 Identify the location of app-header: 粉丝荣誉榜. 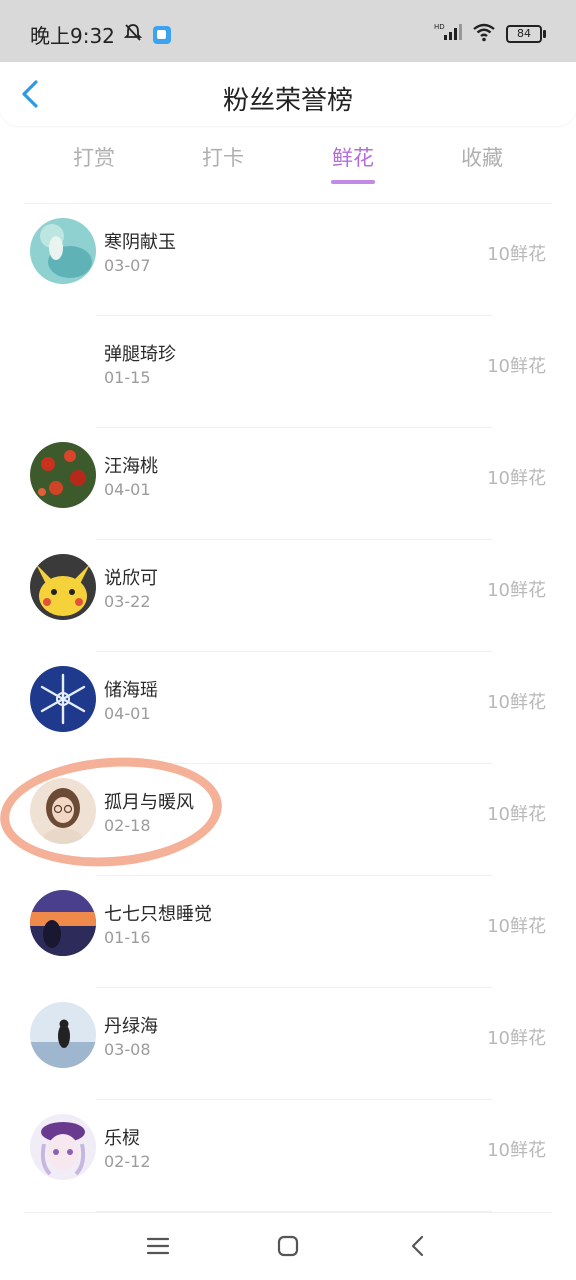
(288, 94).